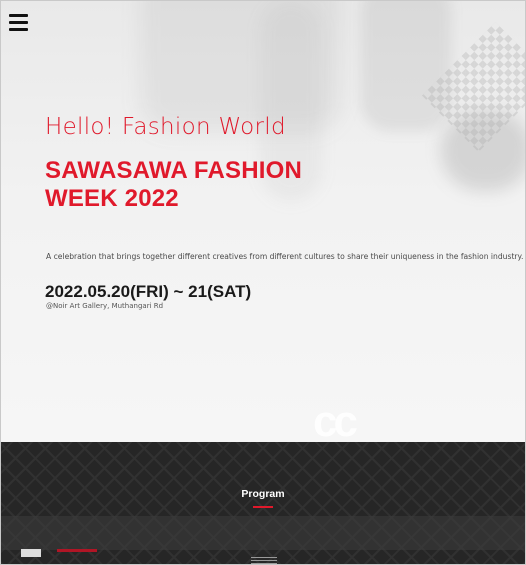 This screenshot has width=526, height=565. What do you see at coordinates (335, 420) in the screenshot?
I see `decorative-logo-mark: cc` at bounding box center [335, 420].